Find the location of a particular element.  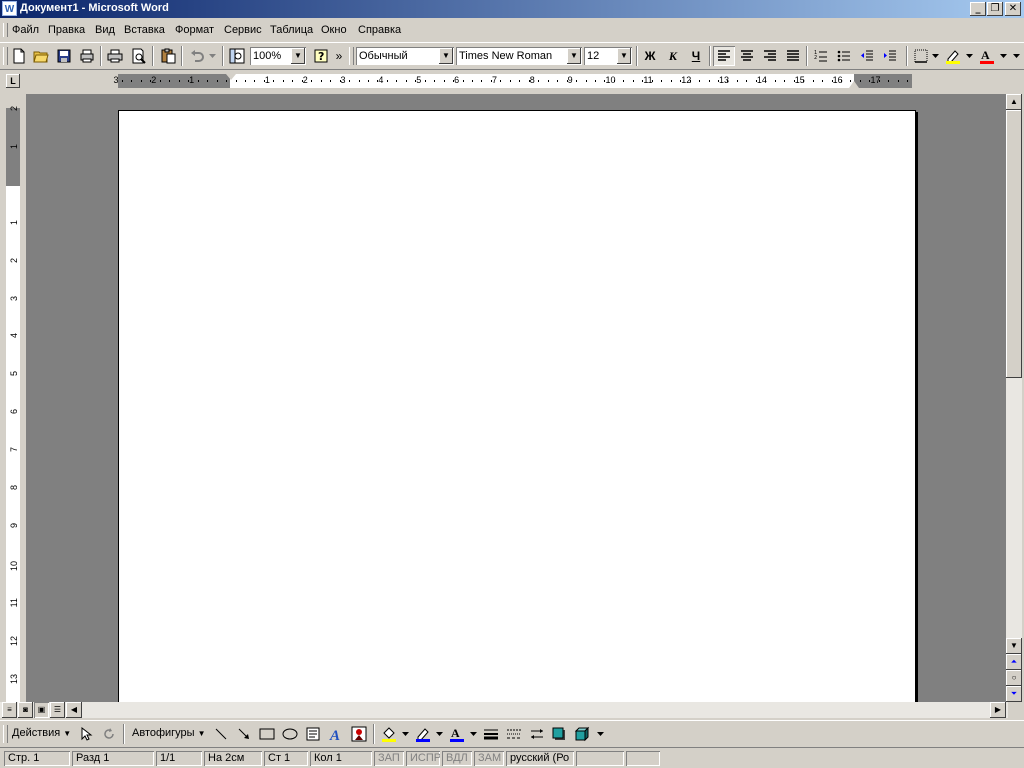

menu-view: Вид is located at coordinates (105, 30).